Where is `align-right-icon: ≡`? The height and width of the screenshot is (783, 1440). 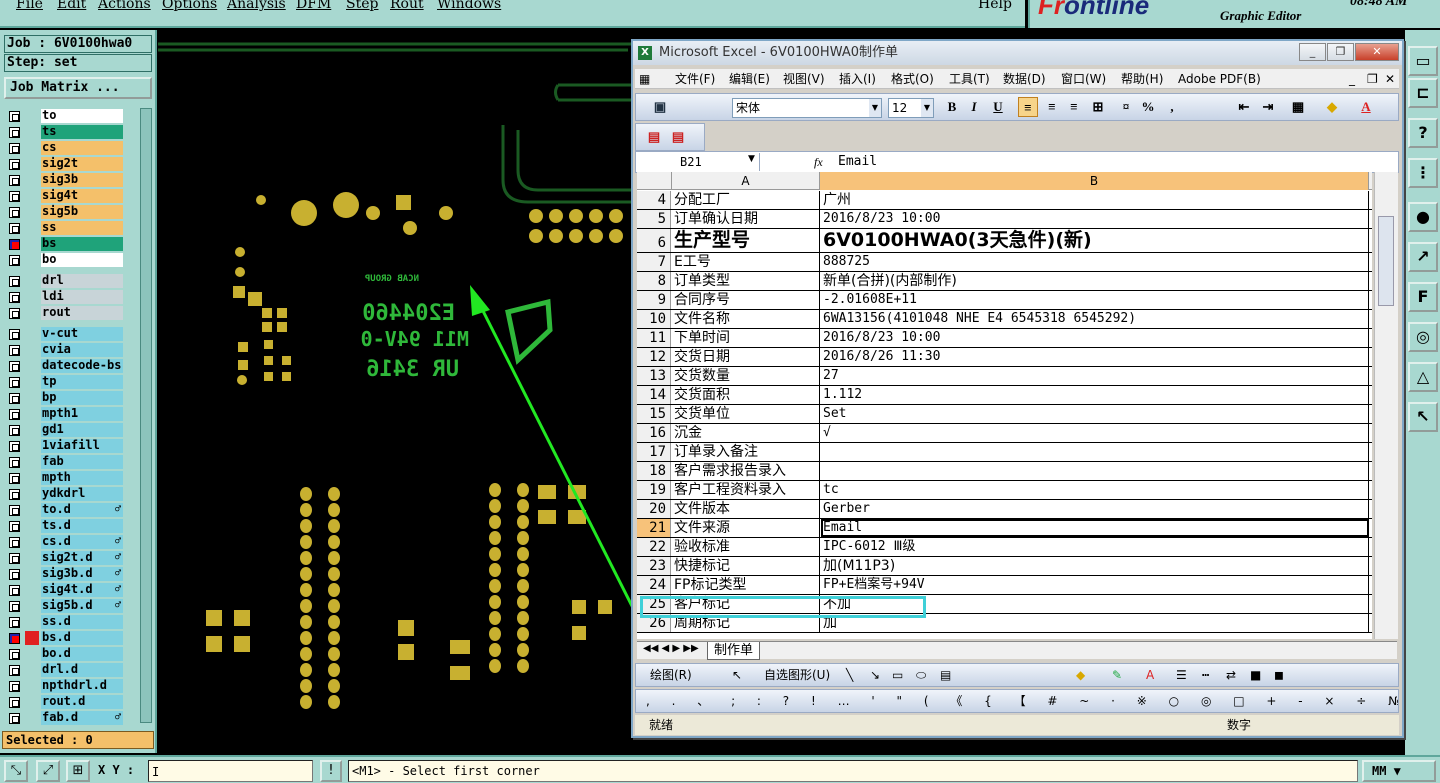 align-right-icon: ≡ is located at coordinates (1074, 107).